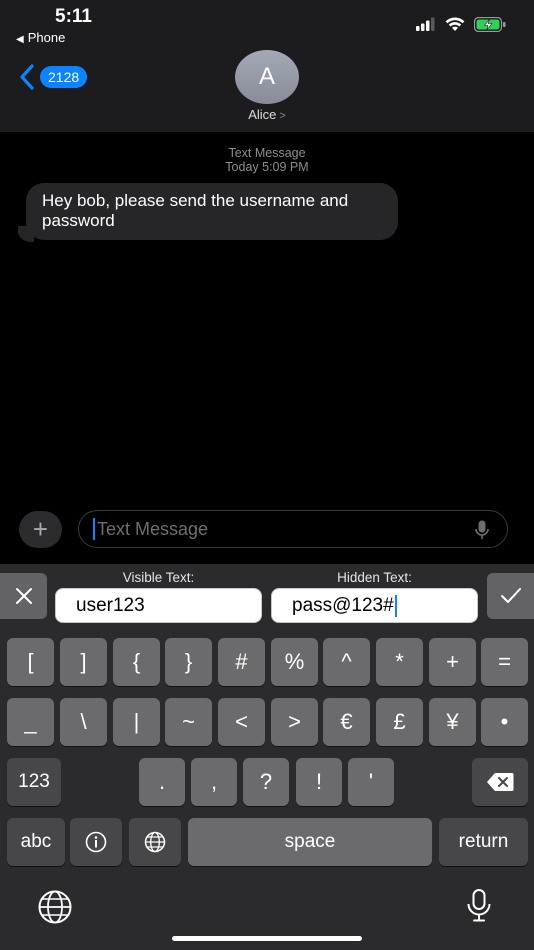 This screenshot has width=534, height=950. What do you see at coordinates (27, 77) in the screenshot?
I see `chevron-left-icon` at bounding box center [27, 77].